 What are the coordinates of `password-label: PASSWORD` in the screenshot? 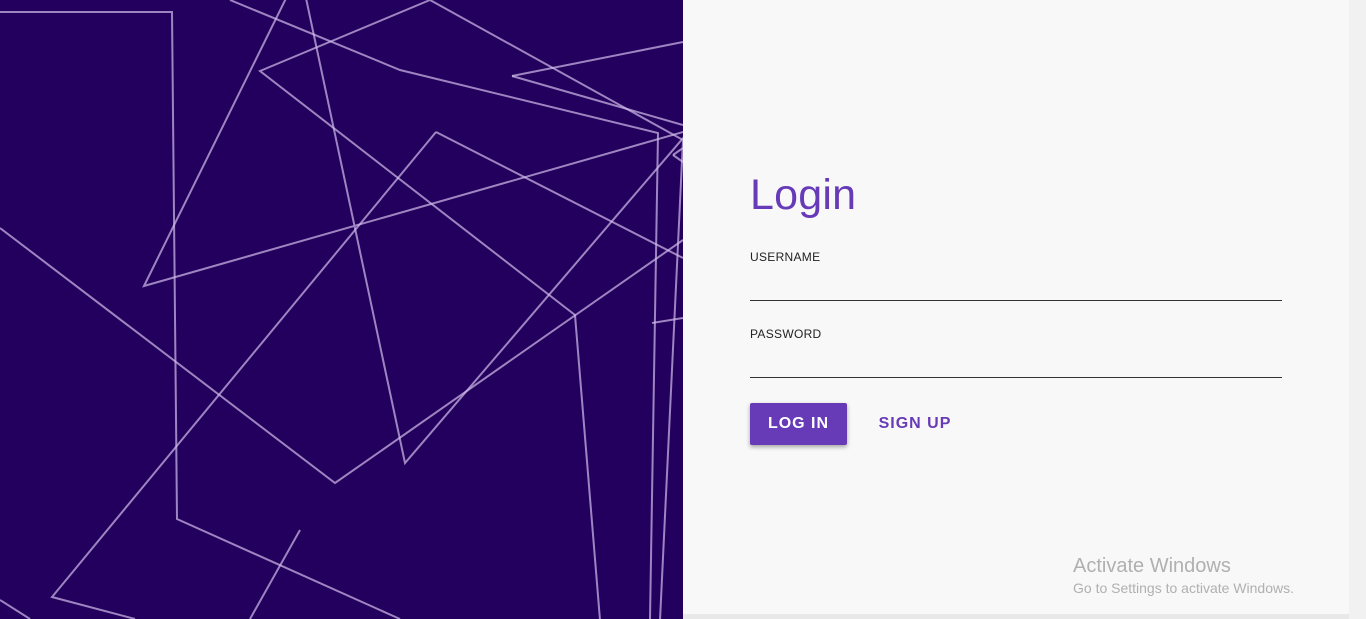 It's located at (786, 334).